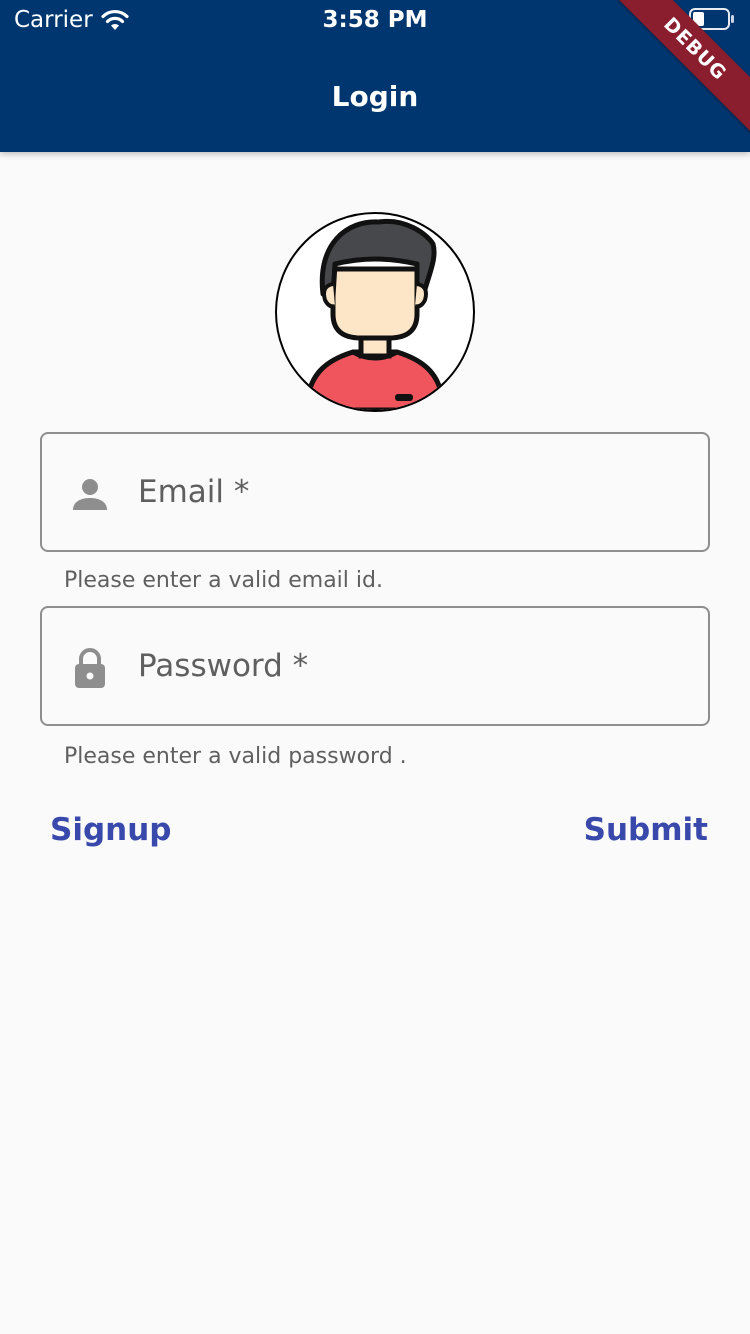  I want to click on user-avatar-icon, so click(375, 314).